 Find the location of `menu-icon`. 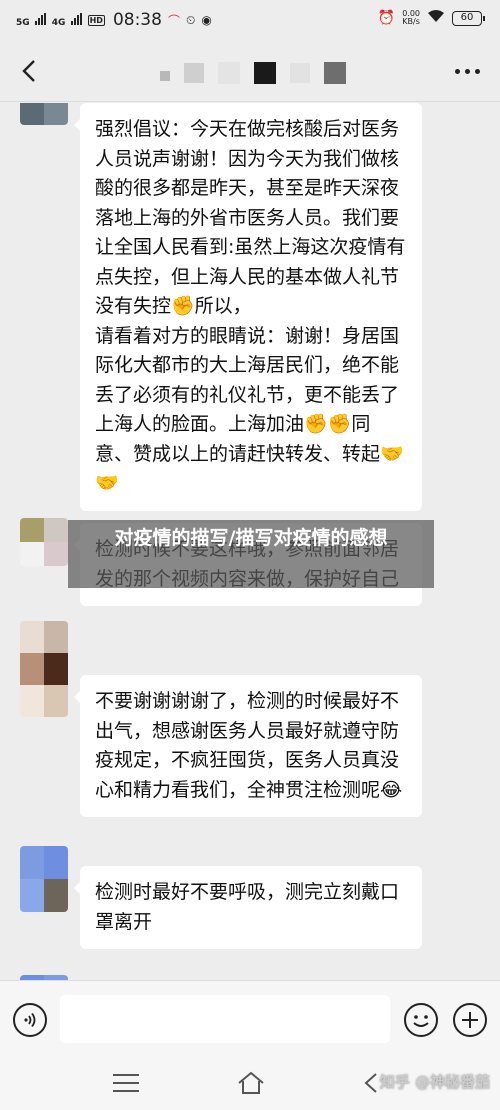

menu-icon is located at coordinates (126, 1075).